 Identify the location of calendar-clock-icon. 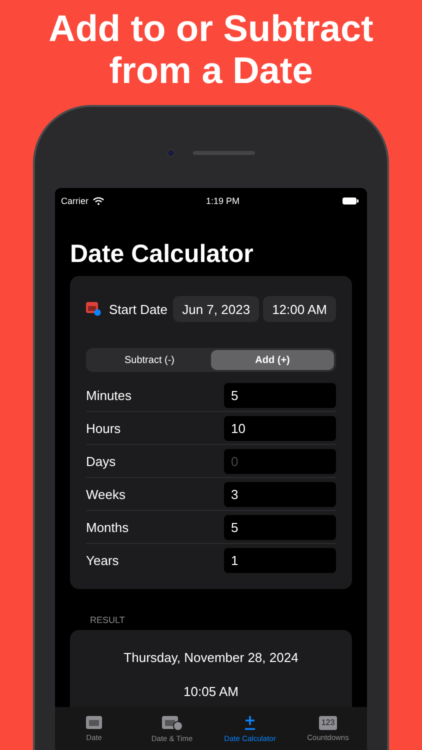
(172, 722).